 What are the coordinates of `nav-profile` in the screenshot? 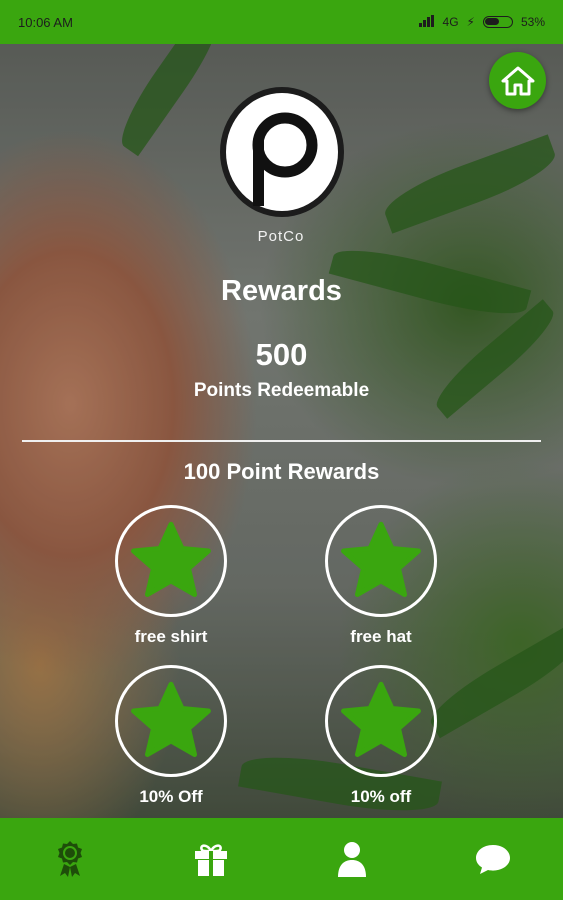 It's located at (352, 859).